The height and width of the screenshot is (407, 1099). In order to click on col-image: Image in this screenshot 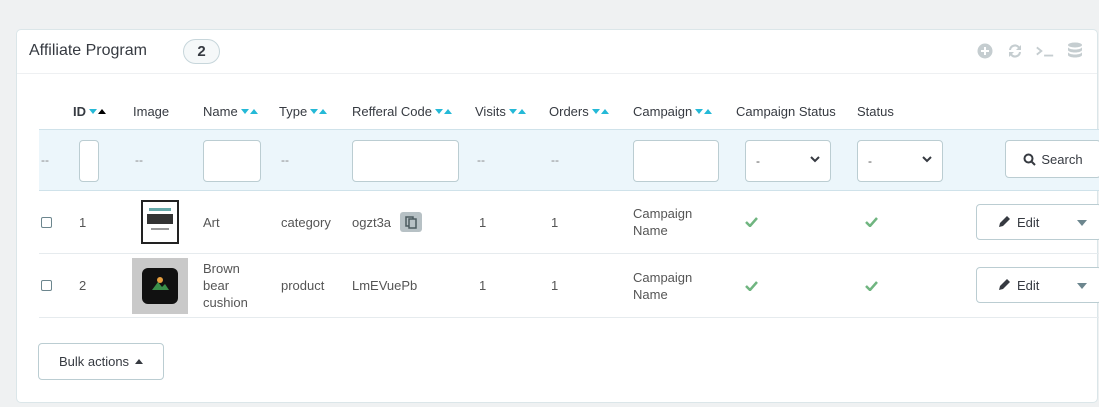, I will do `click(151, 111)`.